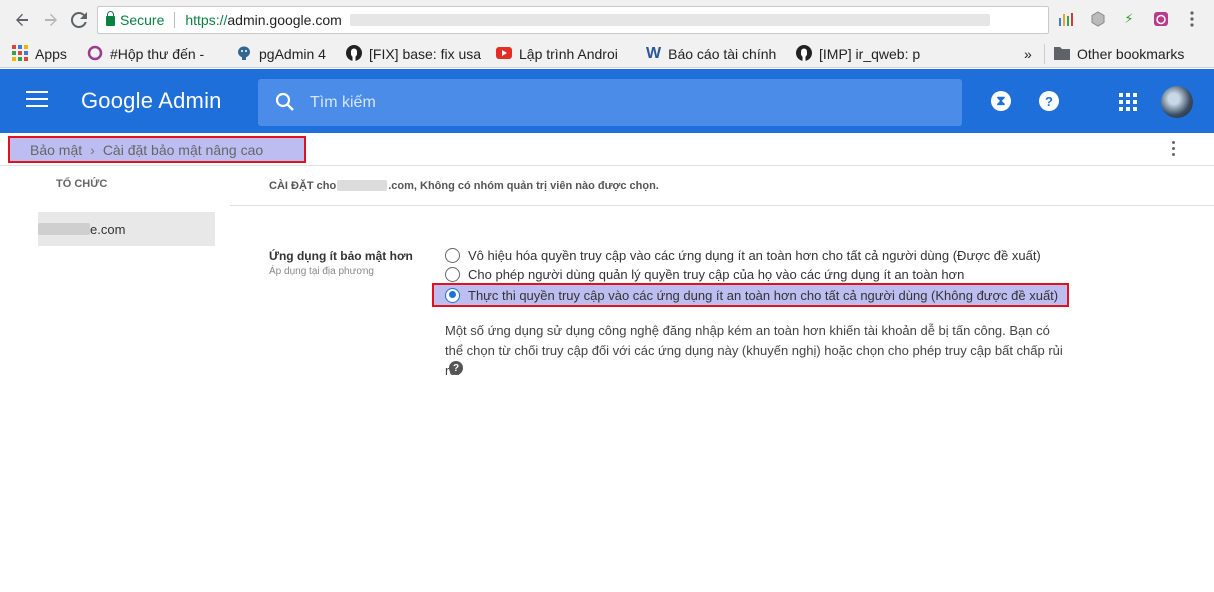  What do you see at coordinates (1001, 101) in the screenshot?
I see `hourglass-icon: ⧗` at bounding box center [1001, 101].